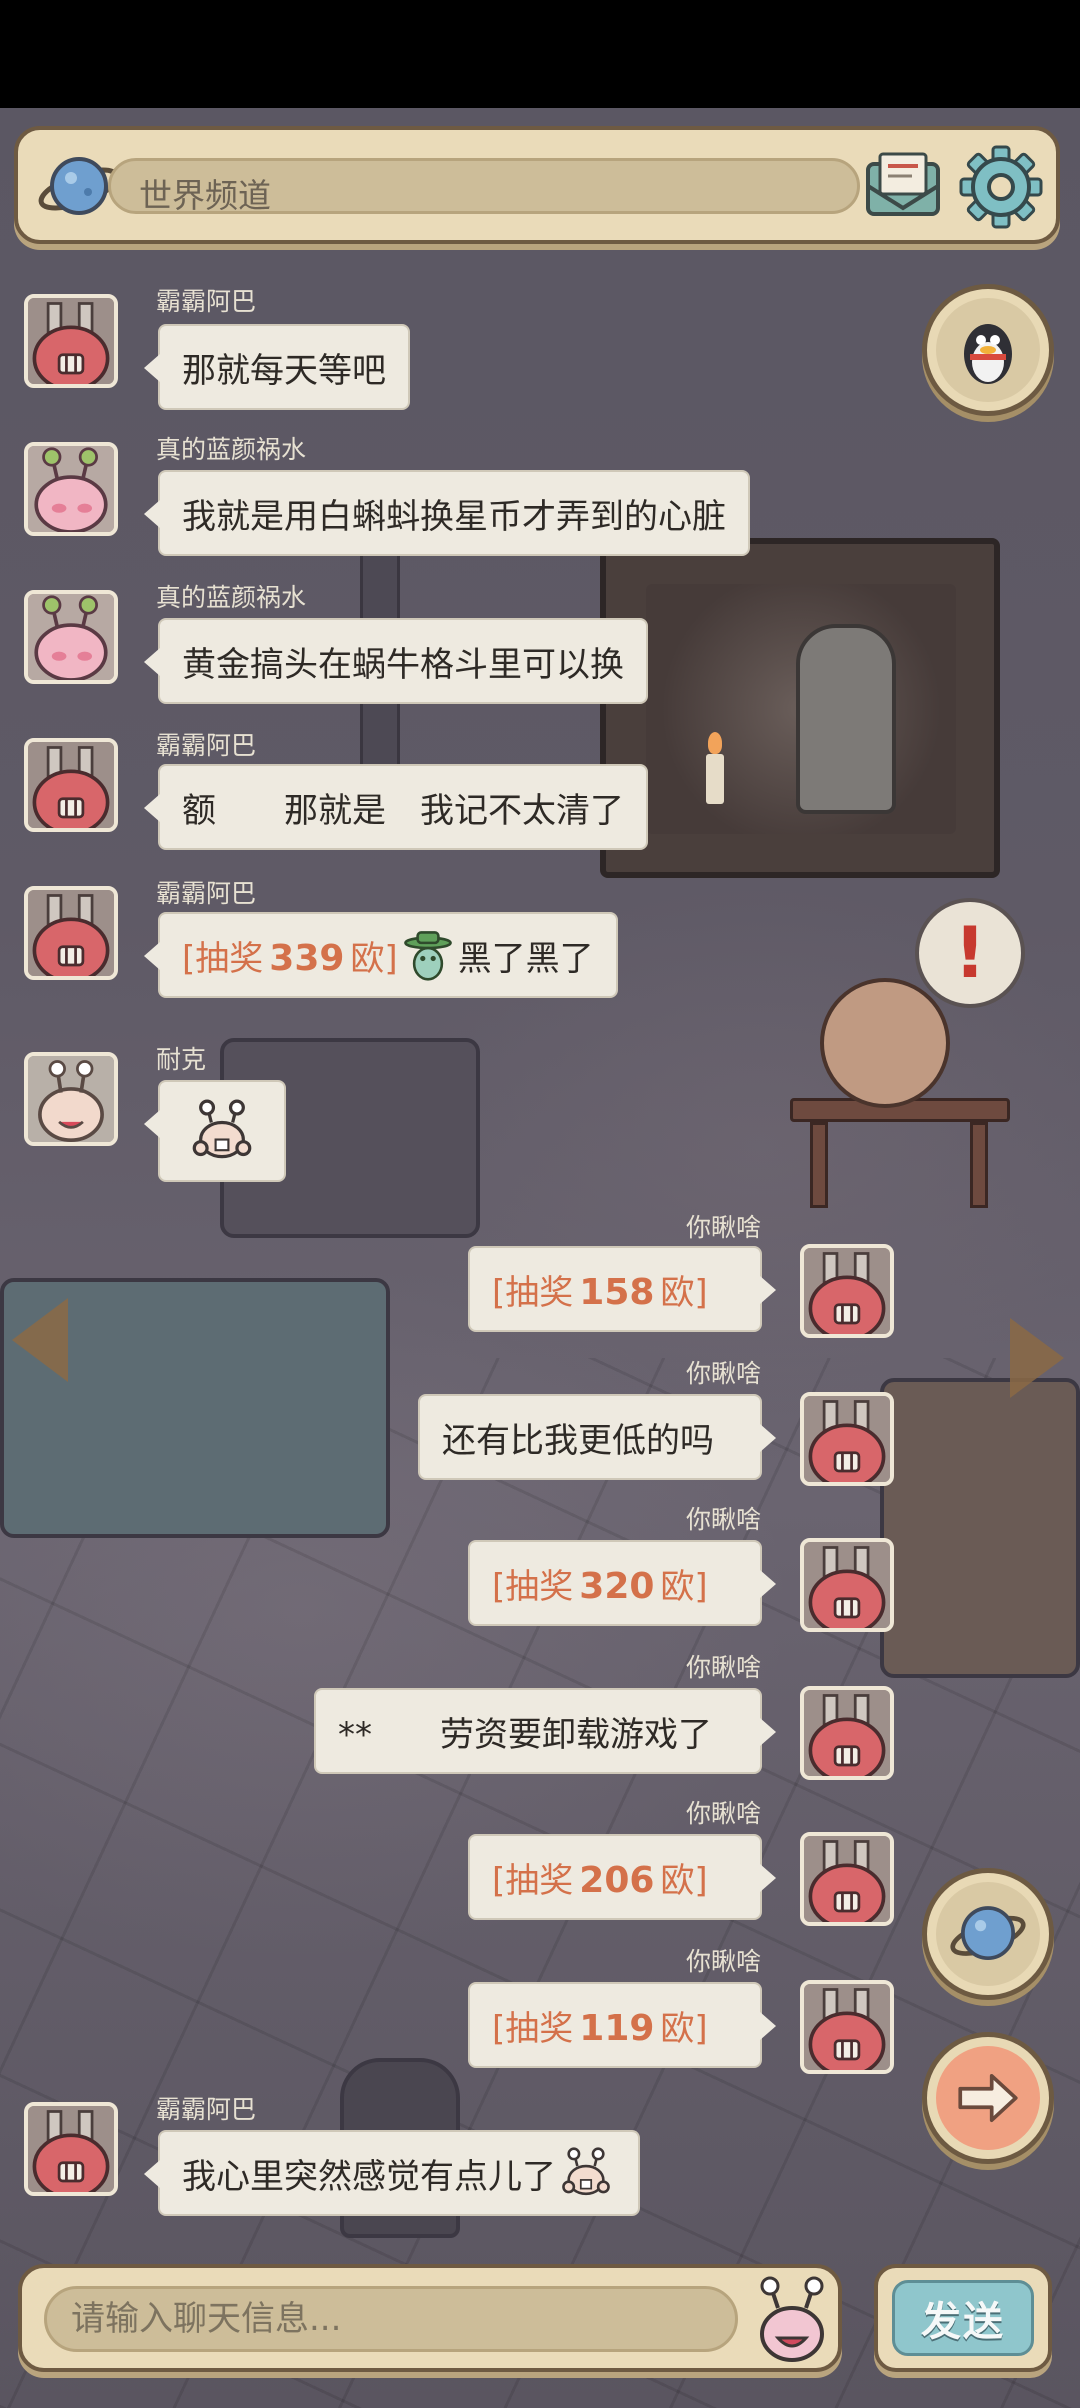  Describe the element at coordinates (988, 354) in the screenshot. I see `penguin-icon` at that location.